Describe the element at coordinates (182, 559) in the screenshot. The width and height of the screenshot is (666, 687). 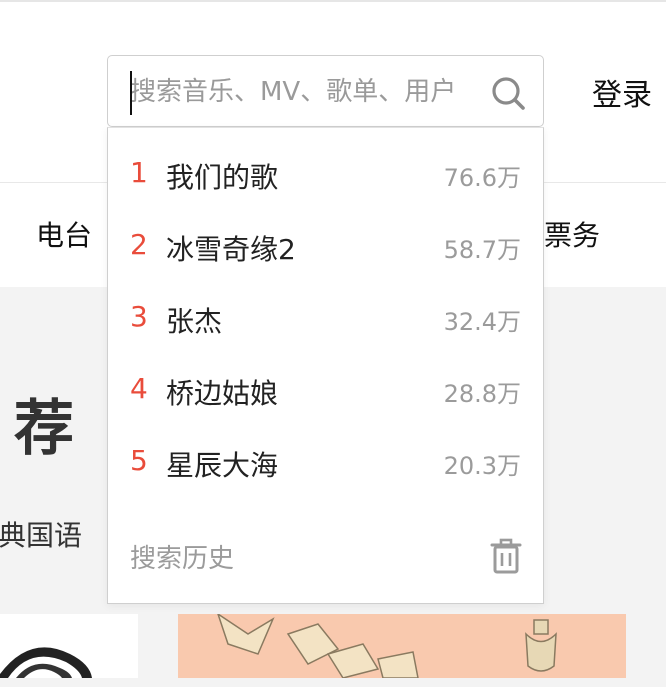
I see `search-history-label: 搜索历史` at that location.